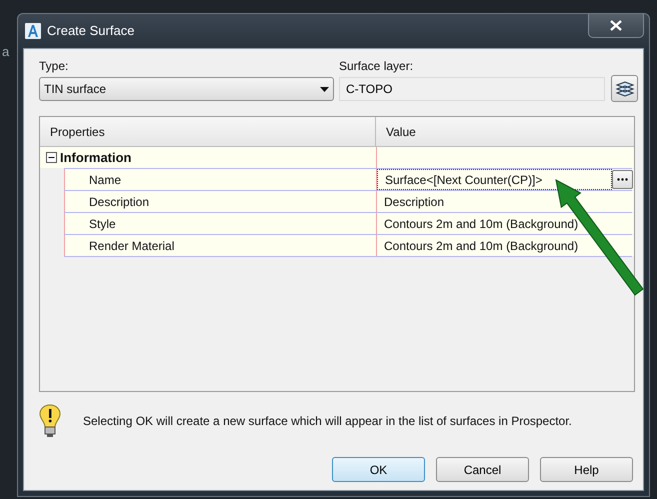 The image size is (657, 499). I want to click on dialog-button: Cancel, so click(482, 469).